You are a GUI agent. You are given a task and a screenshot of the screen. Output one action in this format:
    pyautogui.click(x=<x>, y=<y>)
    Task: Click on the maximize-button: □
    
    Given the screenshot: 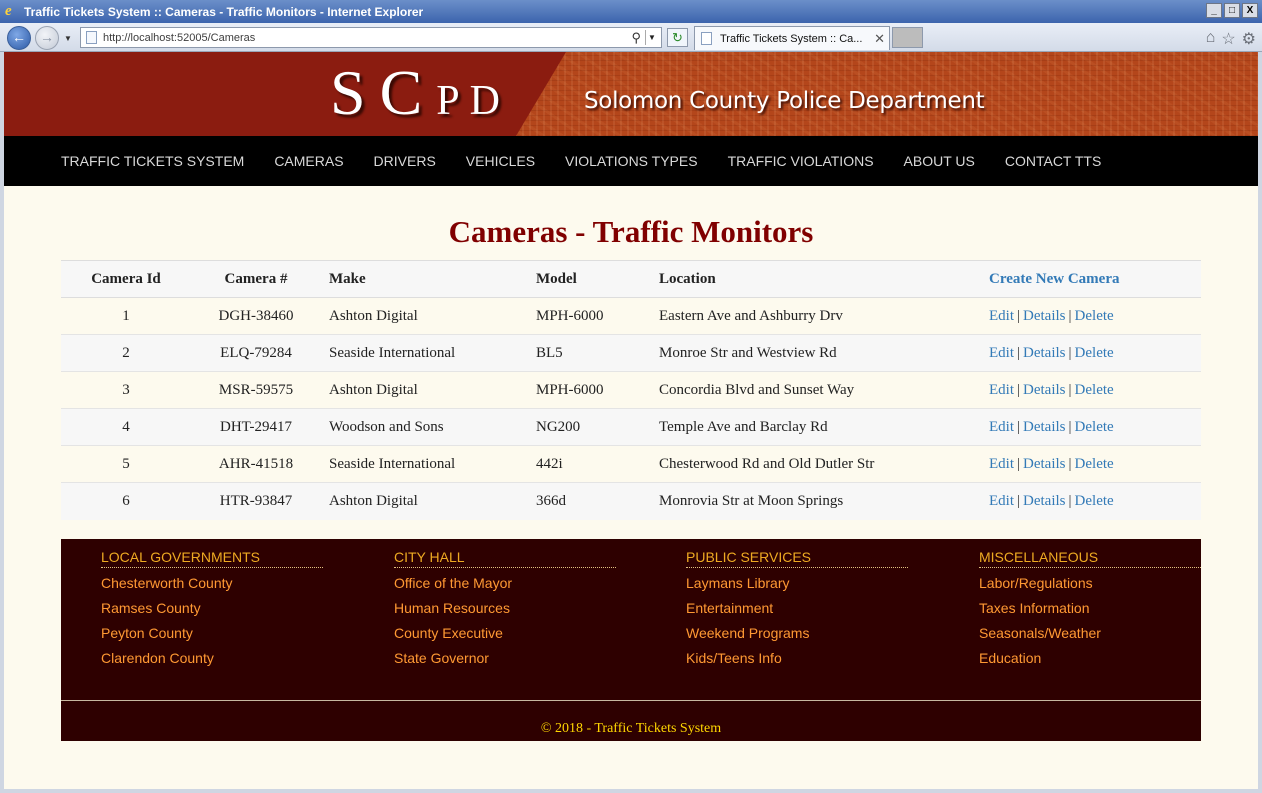 What is the action you would take?
    pyautogui.click(x=1232, y=10)
    